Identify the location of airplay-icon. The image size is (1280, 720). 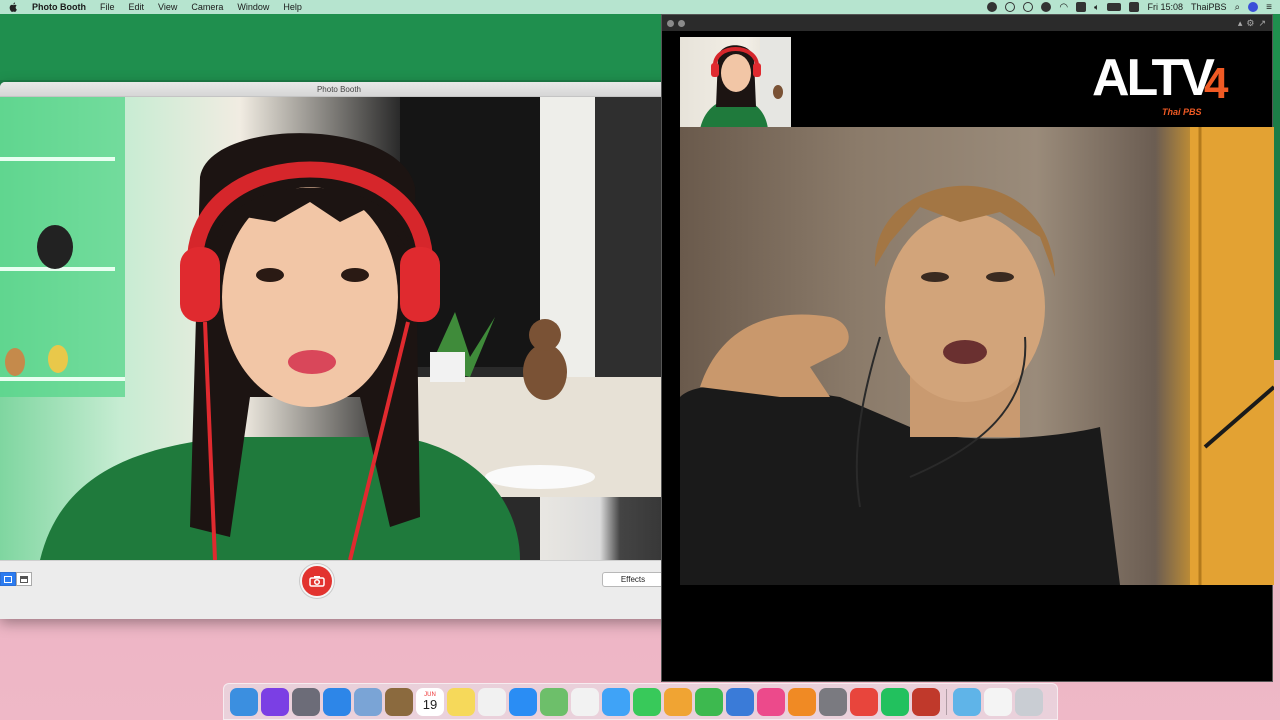
(1081, 7).